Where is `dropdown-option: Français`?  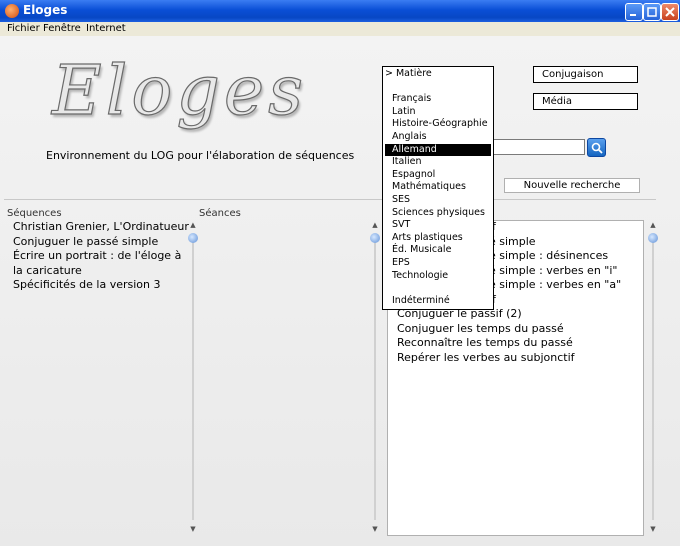 dropdown-option: Français is located at coordinates (438, 99).